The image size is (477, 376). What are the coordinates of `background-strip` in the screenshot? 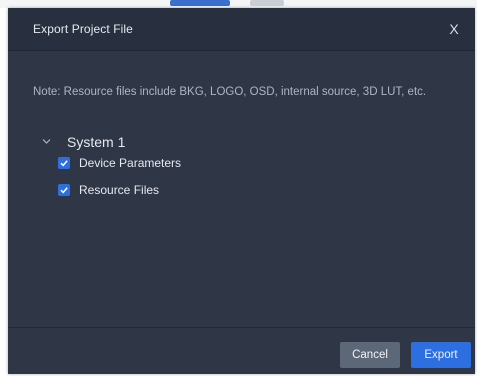 It's located at (238, 4).